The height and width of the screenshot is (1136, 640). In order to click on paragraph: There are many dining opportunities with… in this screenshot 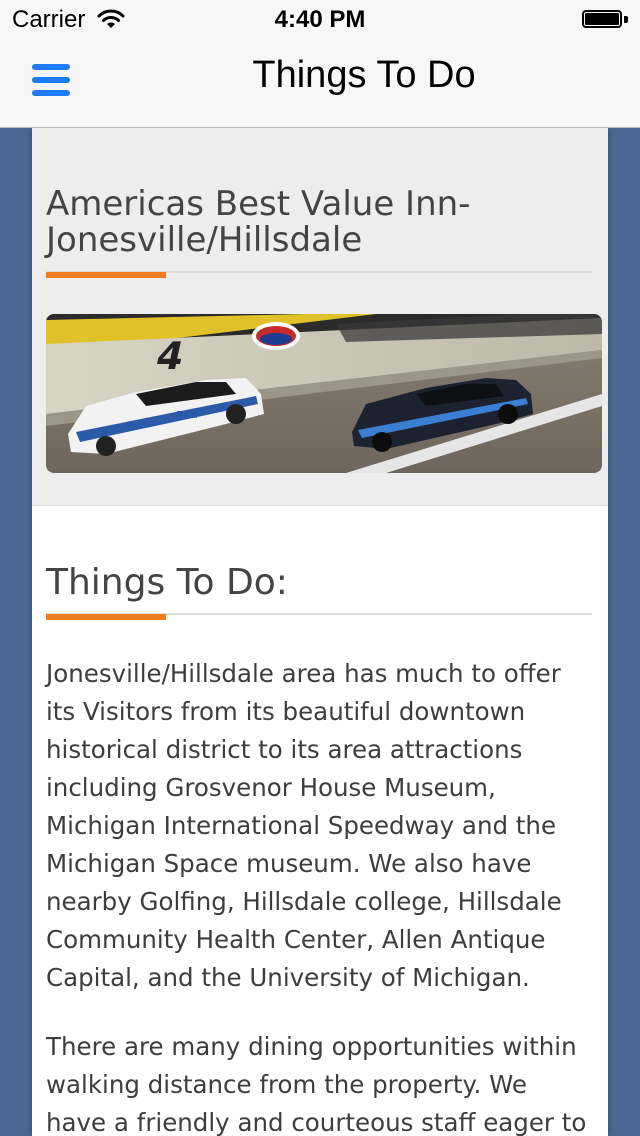, I will do `click(316, 1084)`.